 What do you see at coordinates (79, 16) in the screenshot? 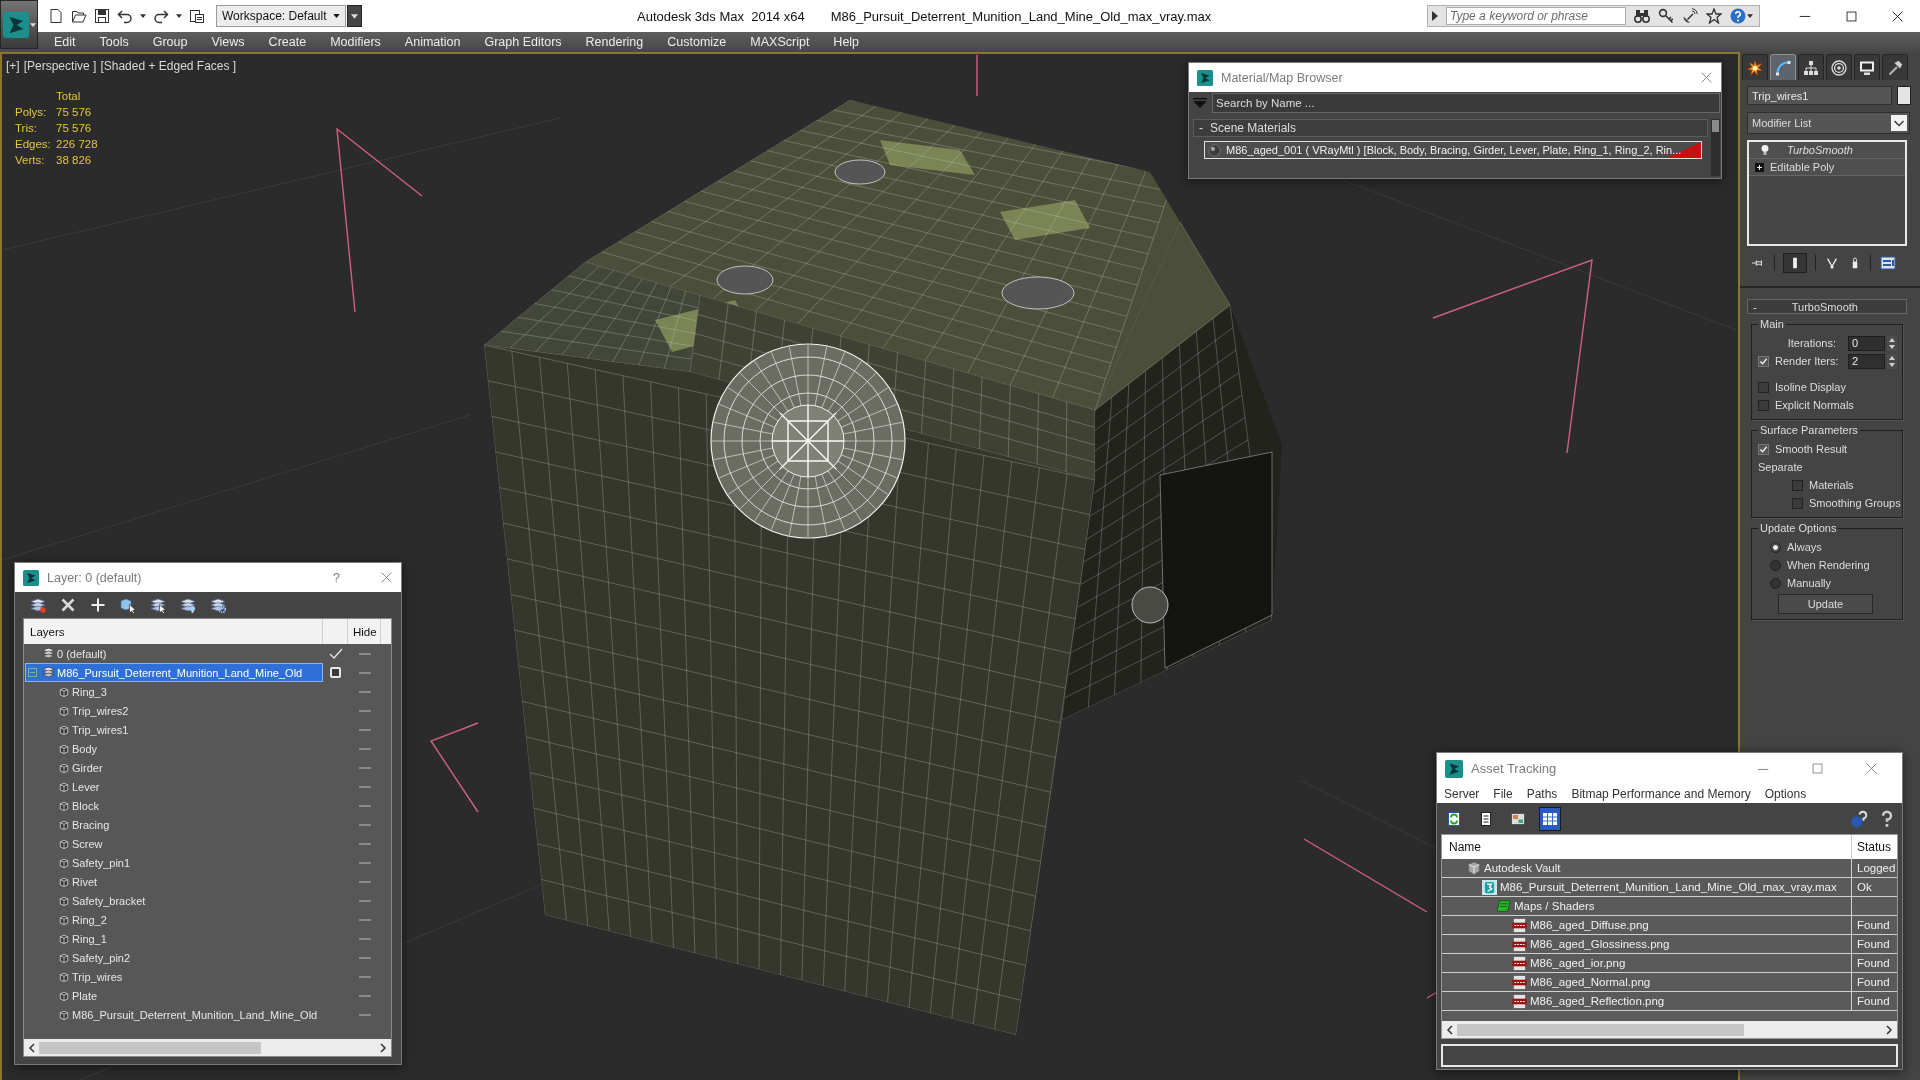
I see `open-folder-icon` at bounding box center [79, 16].